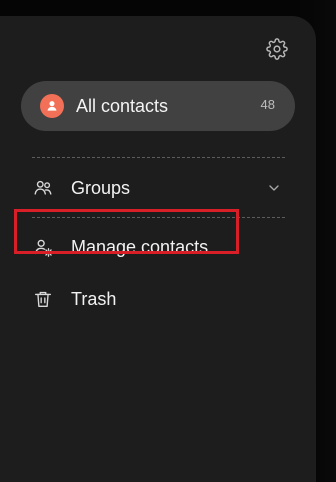  I want to click on settings-button, so click(277, 50).